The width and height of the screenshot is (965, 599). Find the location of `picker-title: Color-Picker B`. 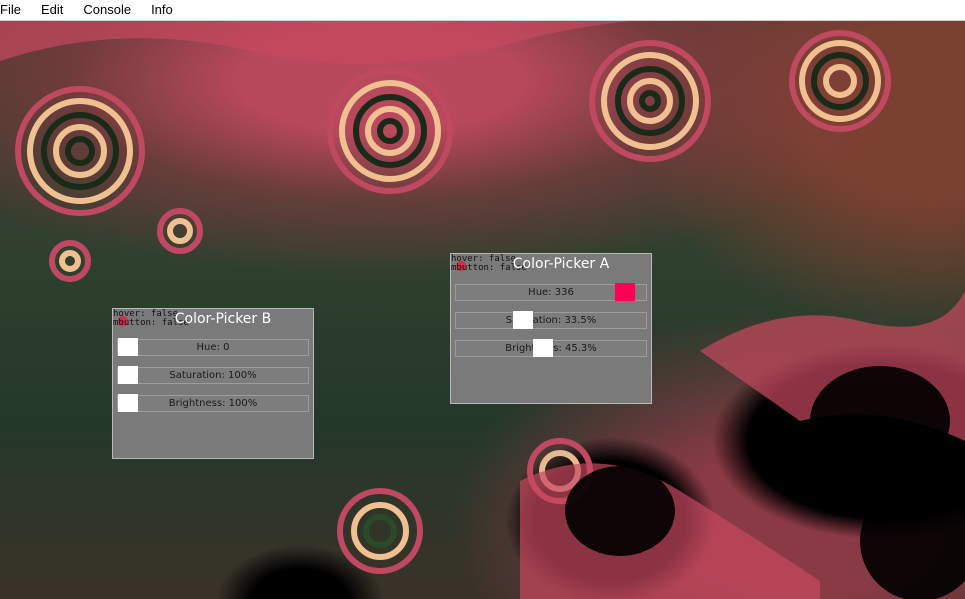

picker-title: Color-Picker B is located at coordinates (213, 319).